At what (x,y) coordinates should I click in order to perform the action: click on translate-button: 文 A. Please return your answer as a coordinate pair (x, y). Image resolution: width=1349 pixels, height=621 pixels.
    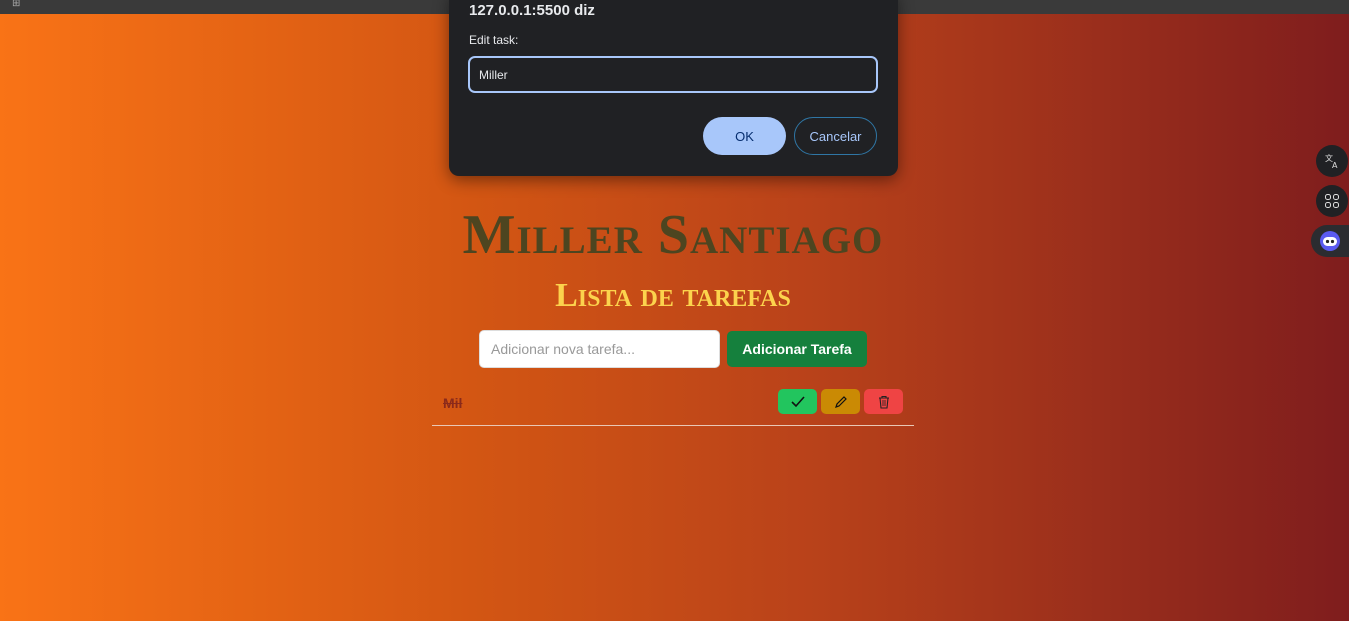
    Looking at the image, I should click on (1332, 161).